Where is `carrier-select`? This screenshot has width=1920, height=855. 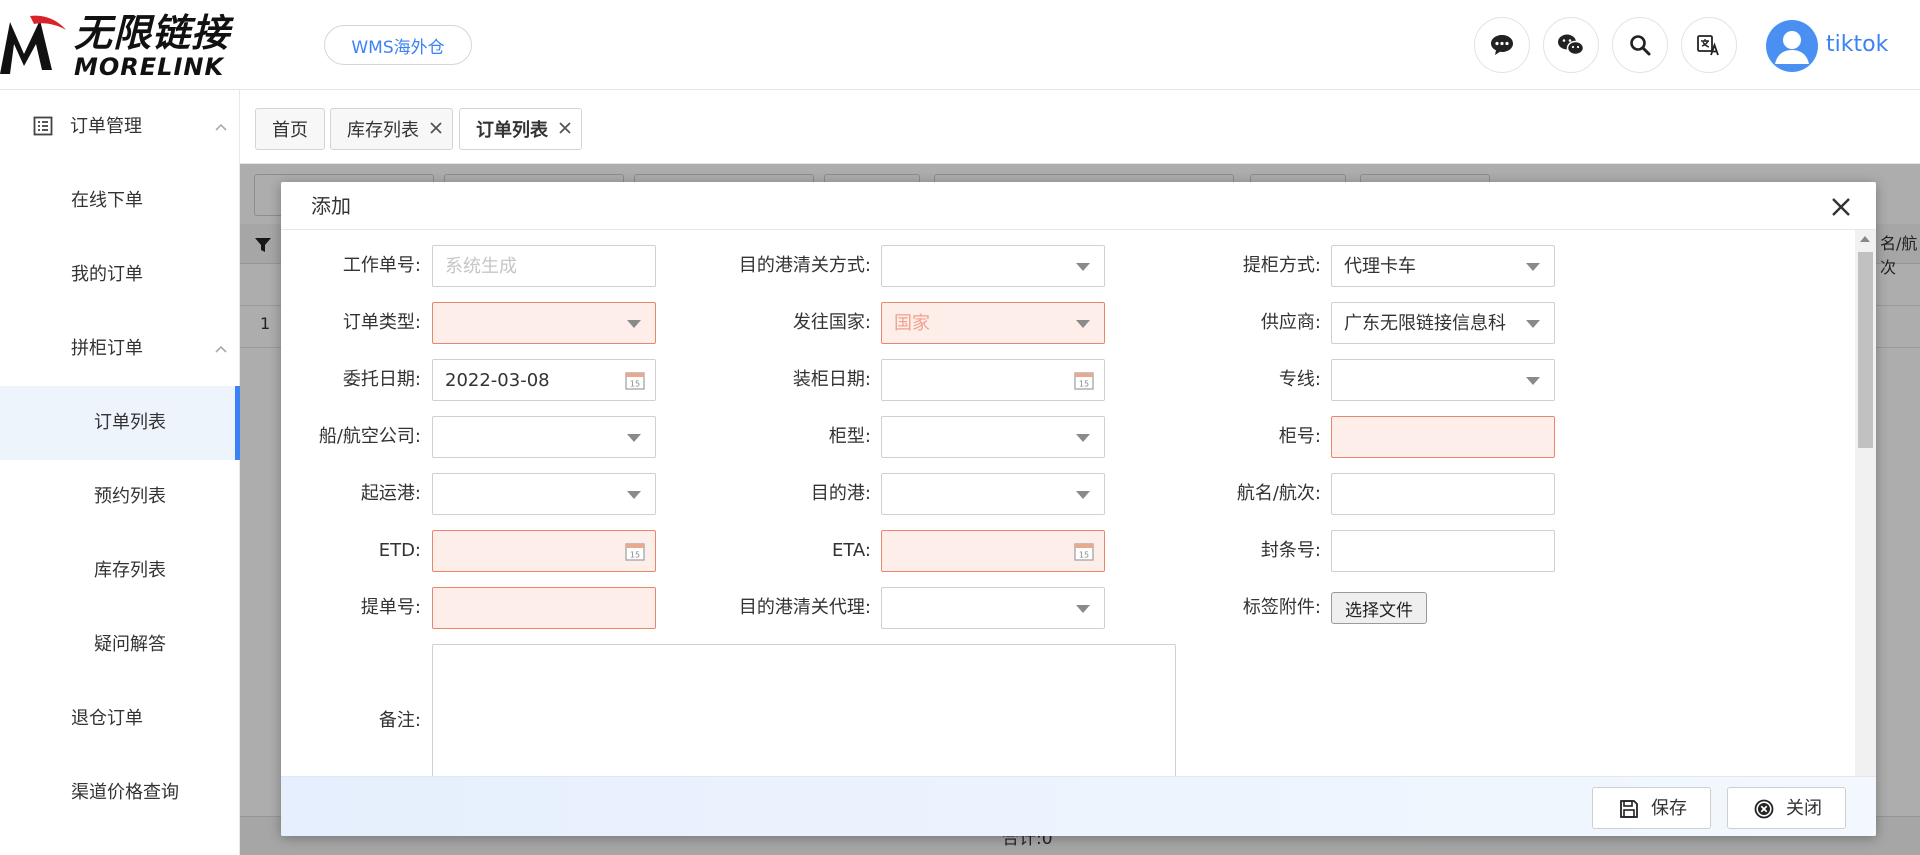 carrier-select is located at coordinates (544, 437).